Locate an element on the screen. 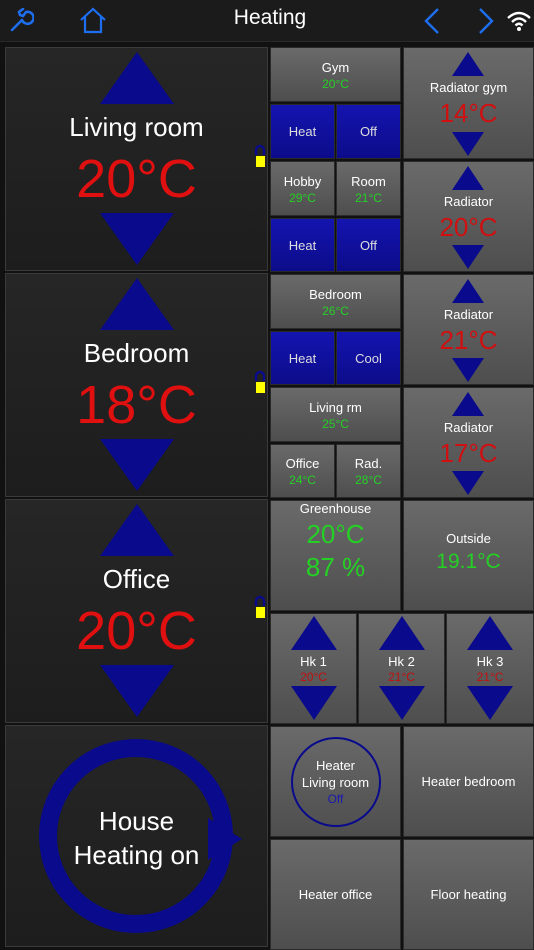 Image resolution: width=534 pixels, height=950 pixels. tile-label: Room is located at coordinates (368, 181).